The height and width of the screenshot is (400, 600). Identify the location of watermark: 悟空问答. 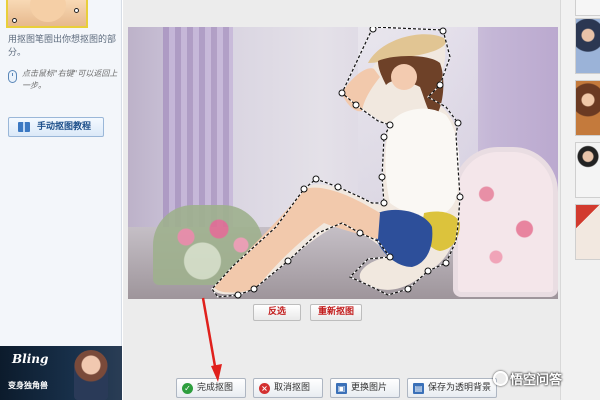
(527, 378).